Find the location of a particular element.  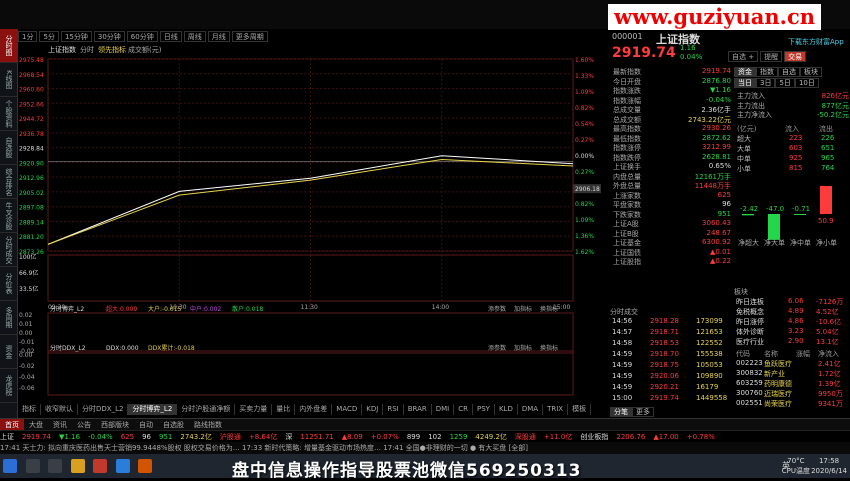

stat-label: 指数涨停 is located at coordinates (627, 148).